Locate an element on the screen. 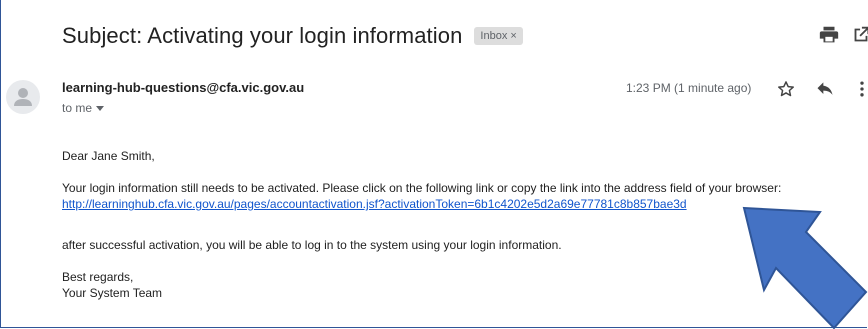  open-in-new-window-icon is located at coordinates (859, 35).